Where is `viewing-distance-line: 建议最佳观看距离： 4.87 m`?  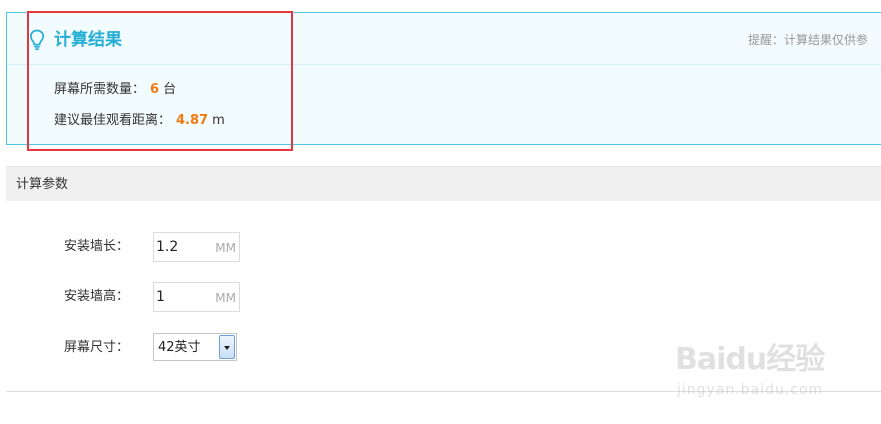
viewing-distance-line: 建议最佳观看距离： 4.87 m is located at coordinates (139, 121).